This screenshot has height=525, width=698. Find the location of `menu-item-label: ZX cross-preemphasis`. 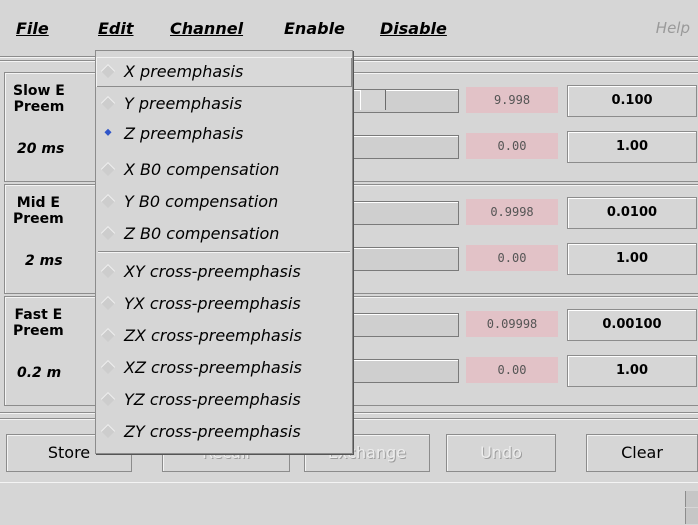

menu-item-label: ZX cross-preemphasis is located at coordinates (213, 335).